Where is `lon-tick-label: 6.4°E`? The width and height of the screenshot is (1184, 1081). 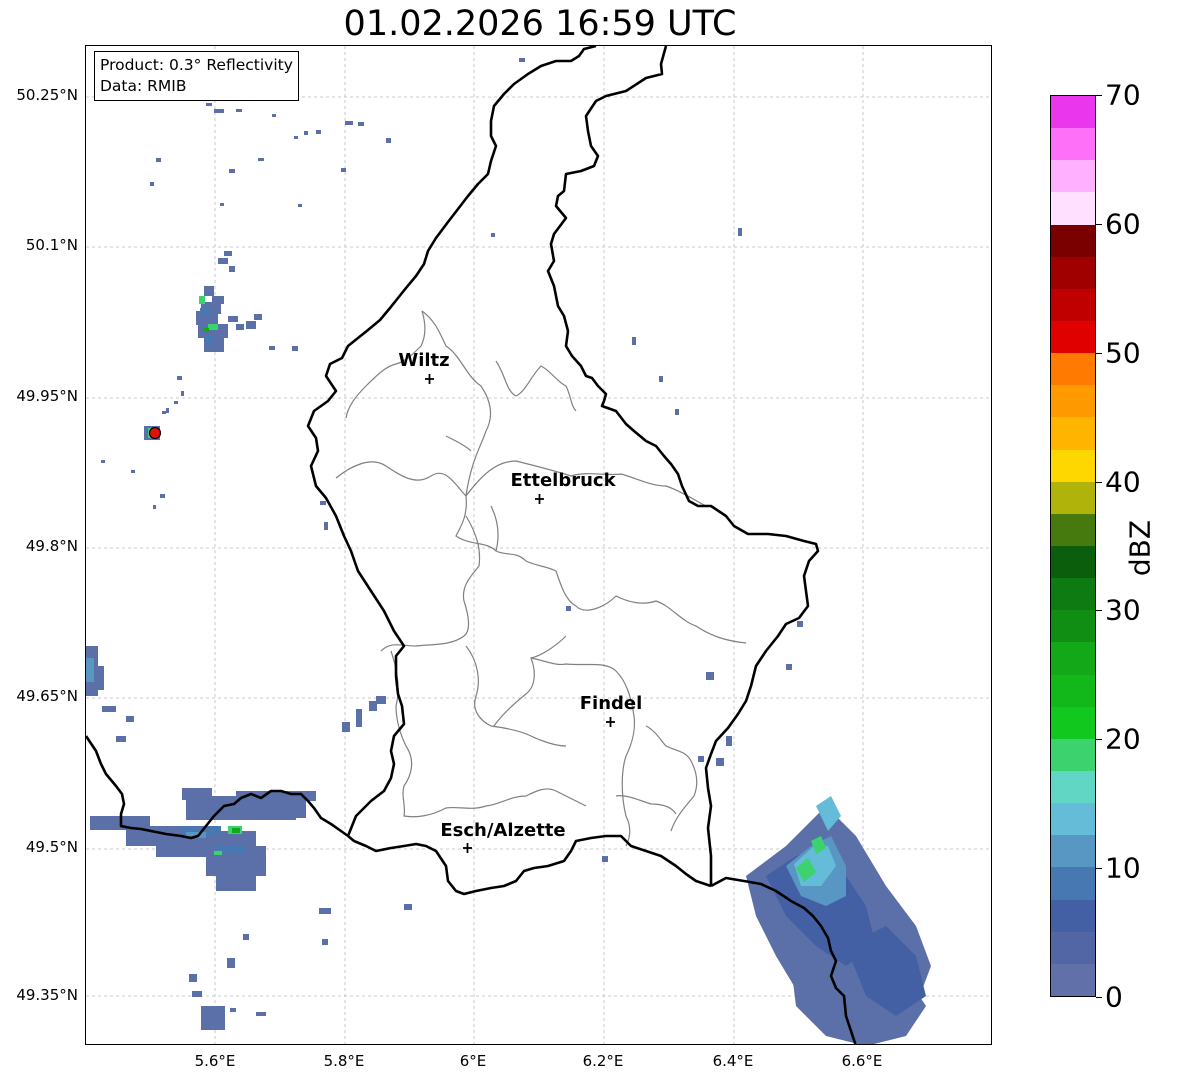 lon-tick-label: 6.4°E is located at coordinates (733, 1061).